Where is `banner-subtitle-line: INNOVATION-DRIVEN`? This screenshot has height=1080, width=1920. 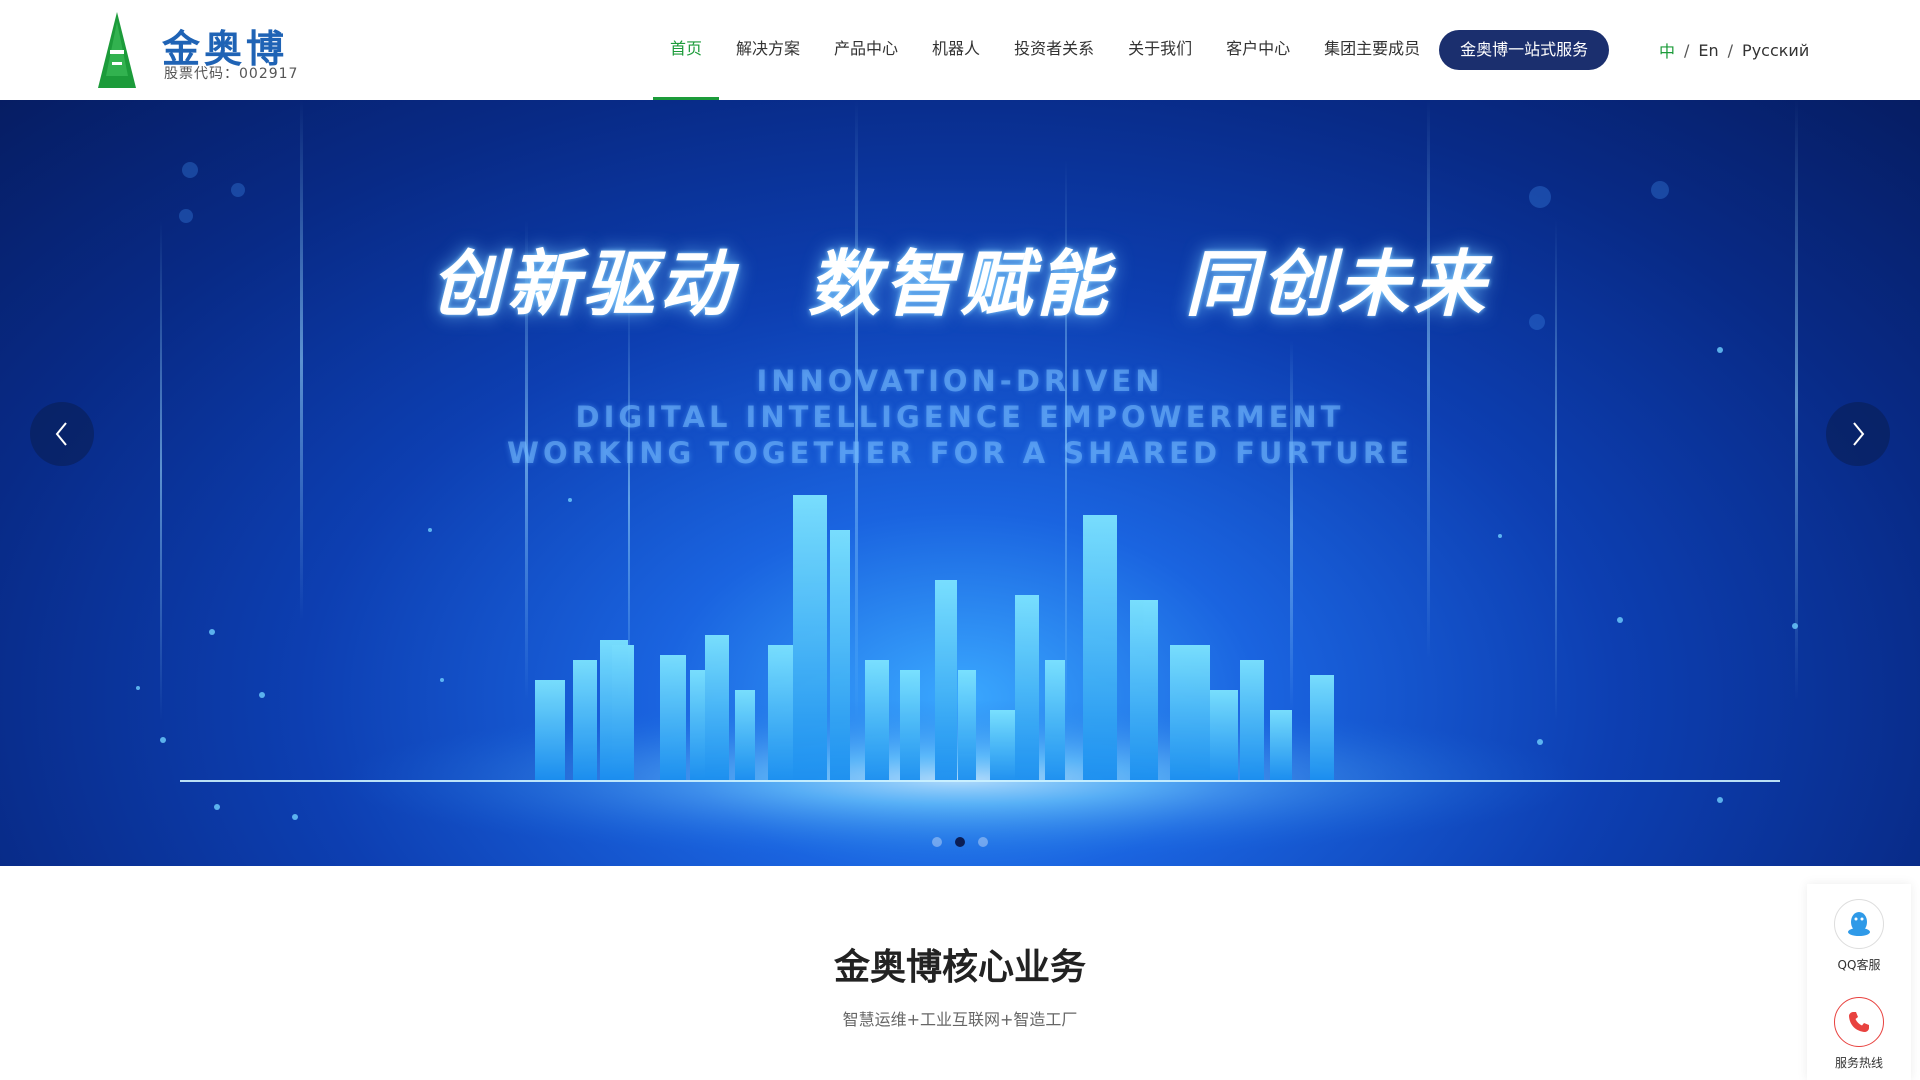 banner-subtitle-line: INNOVATION-DRIVEN is located at coordinates (960, 381).